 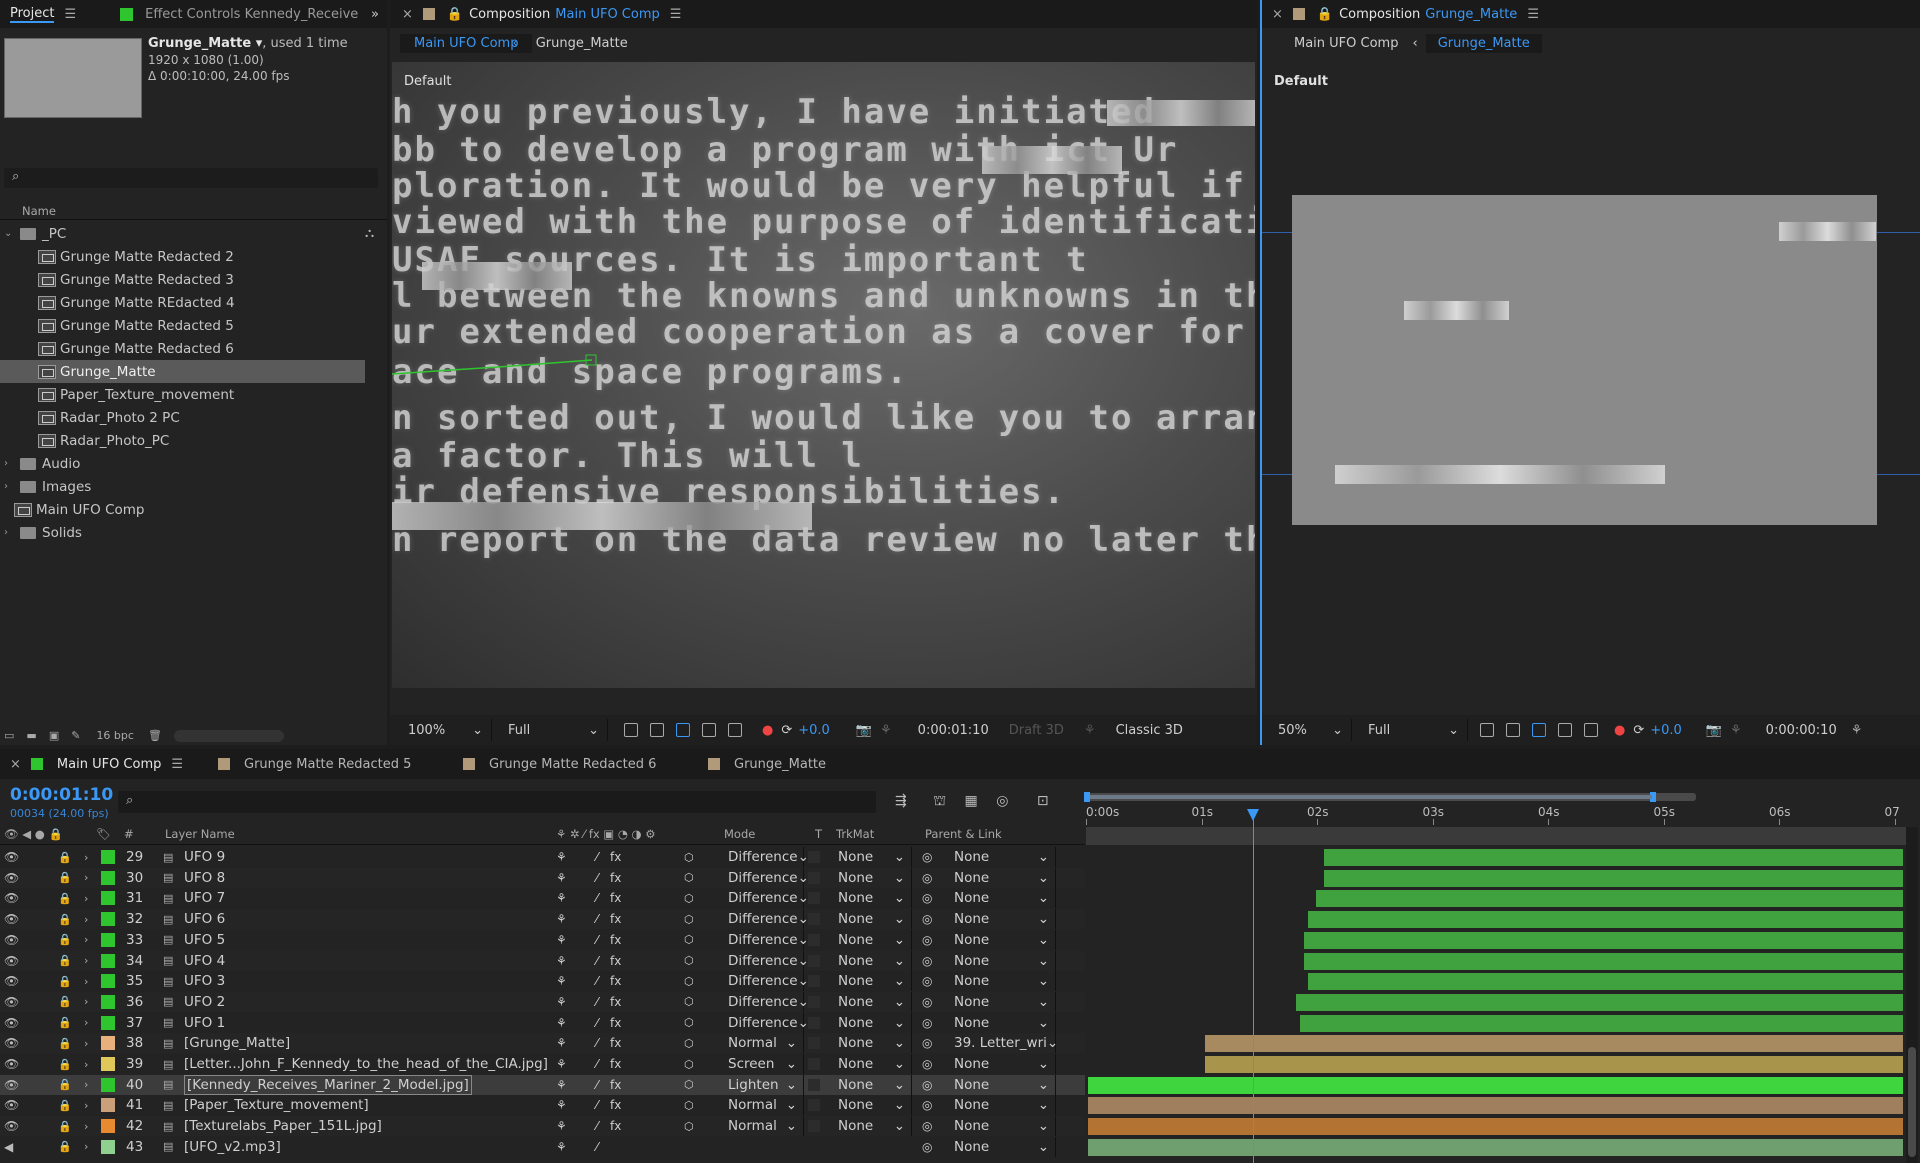 I want to click on new-comp-icon: ▣, so click(x=54, y=735).